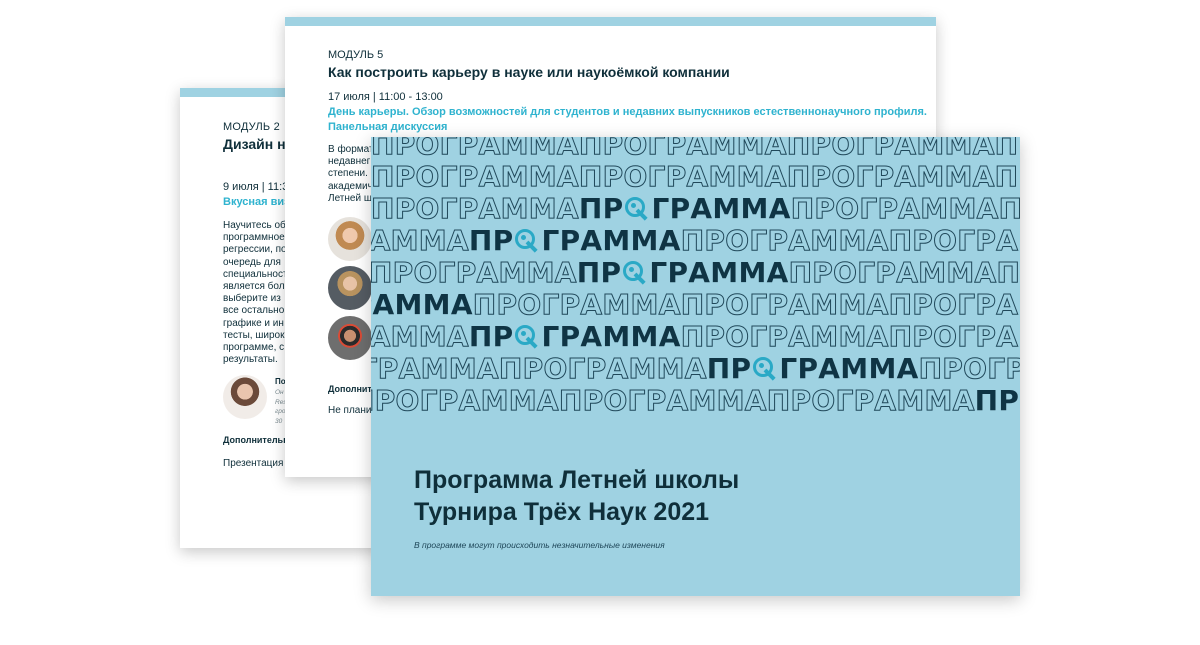 Image resolution: width=1200 pixels, height=645 pixels. What do you see at coordinates (256, 440) in the screenshot?
I see `extra-materials-label: Дополнительн` at bounding box center [256, 440].